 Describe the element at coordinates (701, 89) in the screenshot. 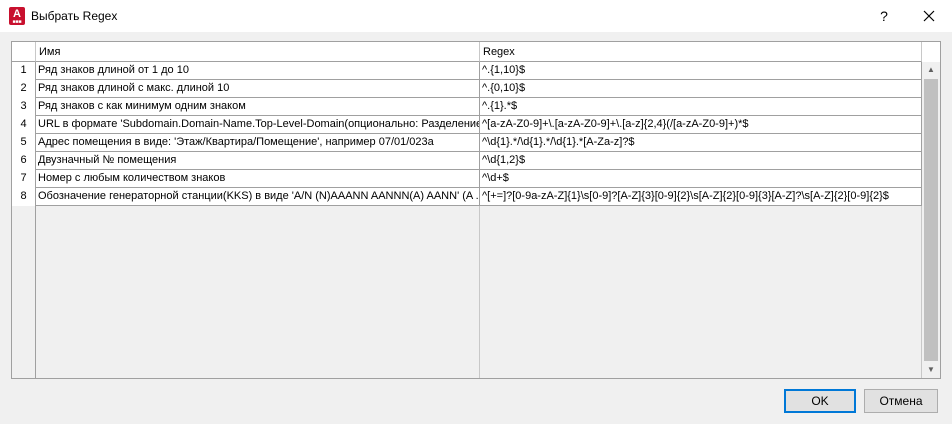

I see `regex-cell: ^.{0,10}$` at that location.